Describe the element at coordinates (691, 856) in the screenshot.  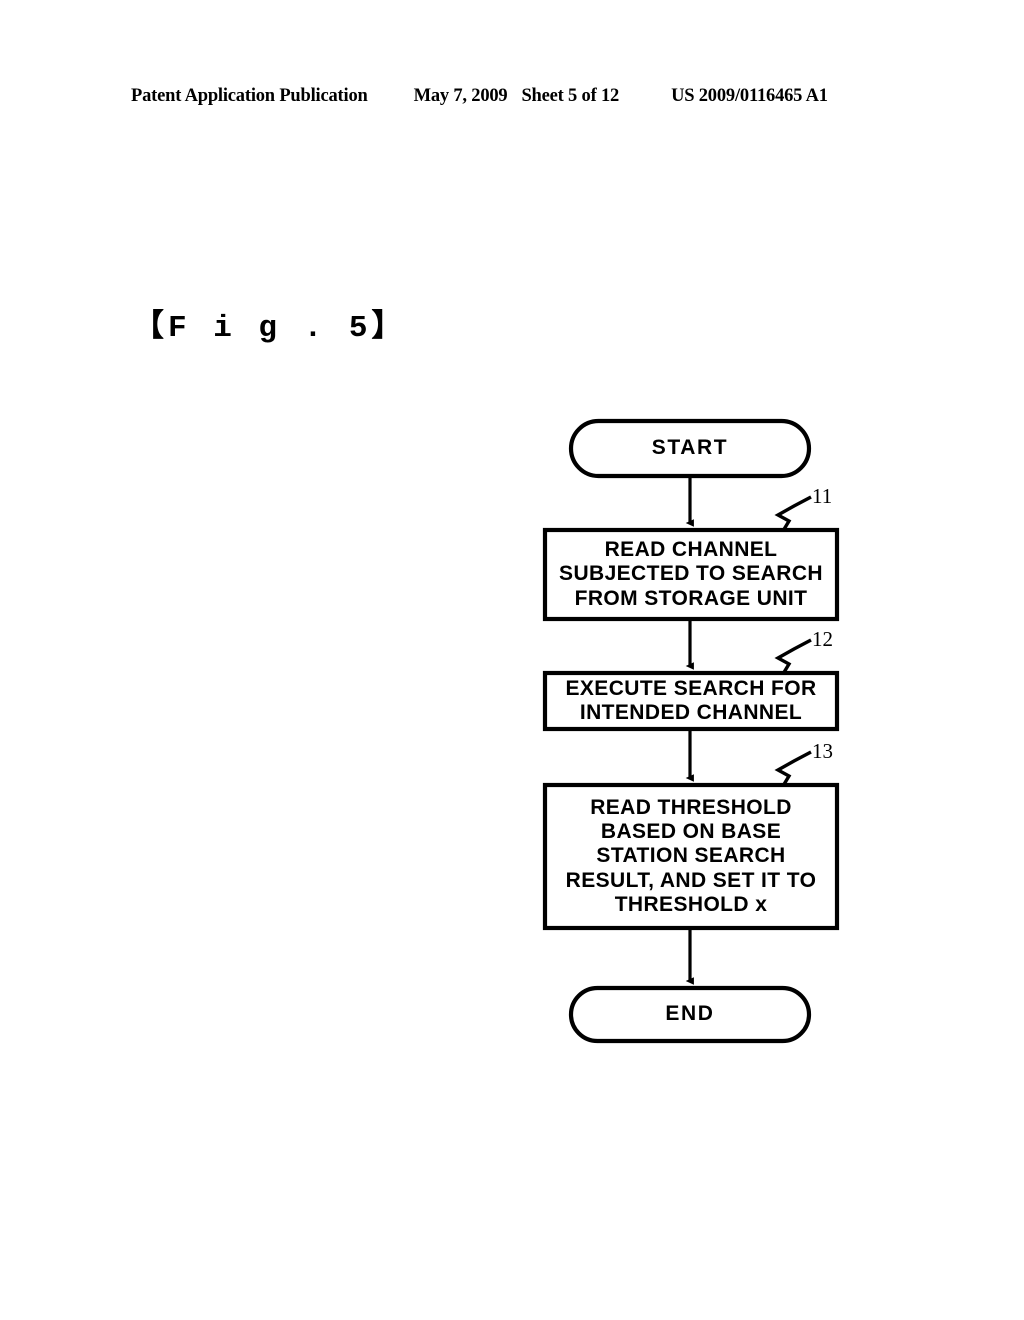
I see `step-13-box-shape` at that location.